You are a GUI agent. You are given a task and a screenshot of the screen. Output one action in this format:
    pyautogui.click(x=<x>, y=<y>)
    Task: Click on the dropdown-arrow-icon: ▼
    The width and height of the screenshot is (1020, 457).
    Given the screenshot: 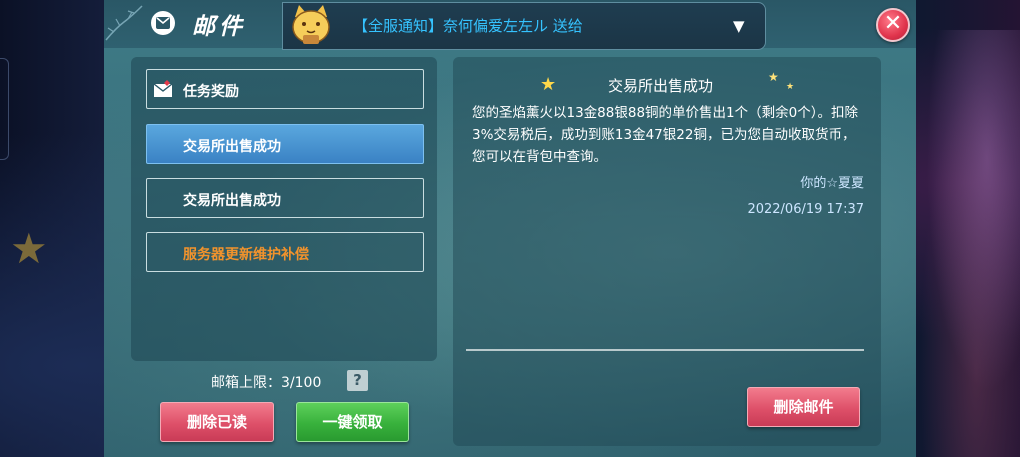 What is the action you would take?
    pyautogui.click(x=739, y=26)
    